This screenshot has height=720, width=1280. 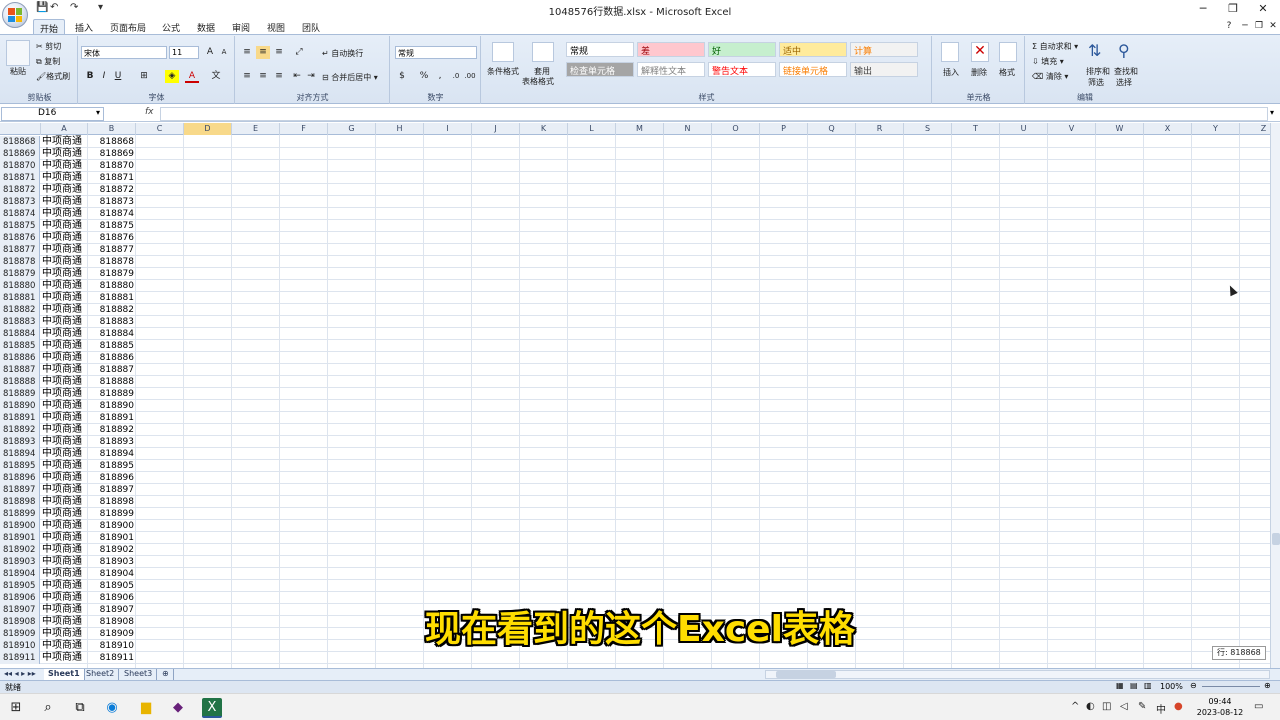 What do you see at coordinates (208, 129) in the screenshot?
I see `column-header-d: D` at bounding box center [208, 129].